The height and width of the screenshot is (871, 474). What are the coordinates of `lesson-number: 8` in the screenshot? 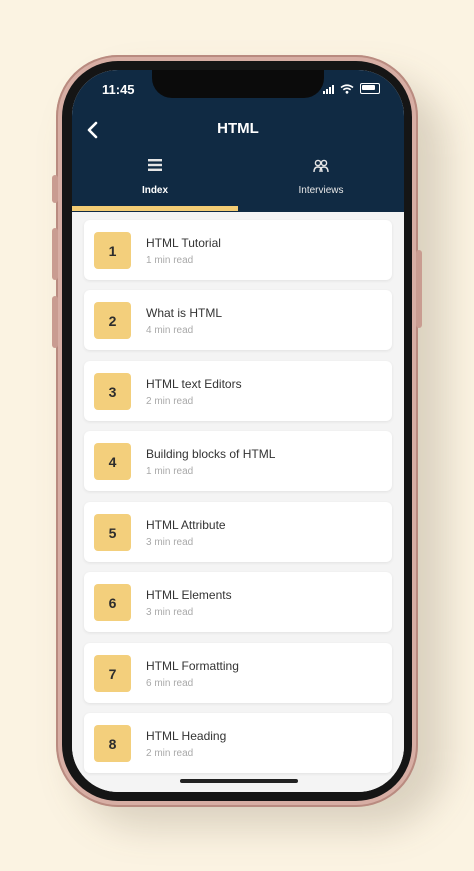 It's located at (112, 743).